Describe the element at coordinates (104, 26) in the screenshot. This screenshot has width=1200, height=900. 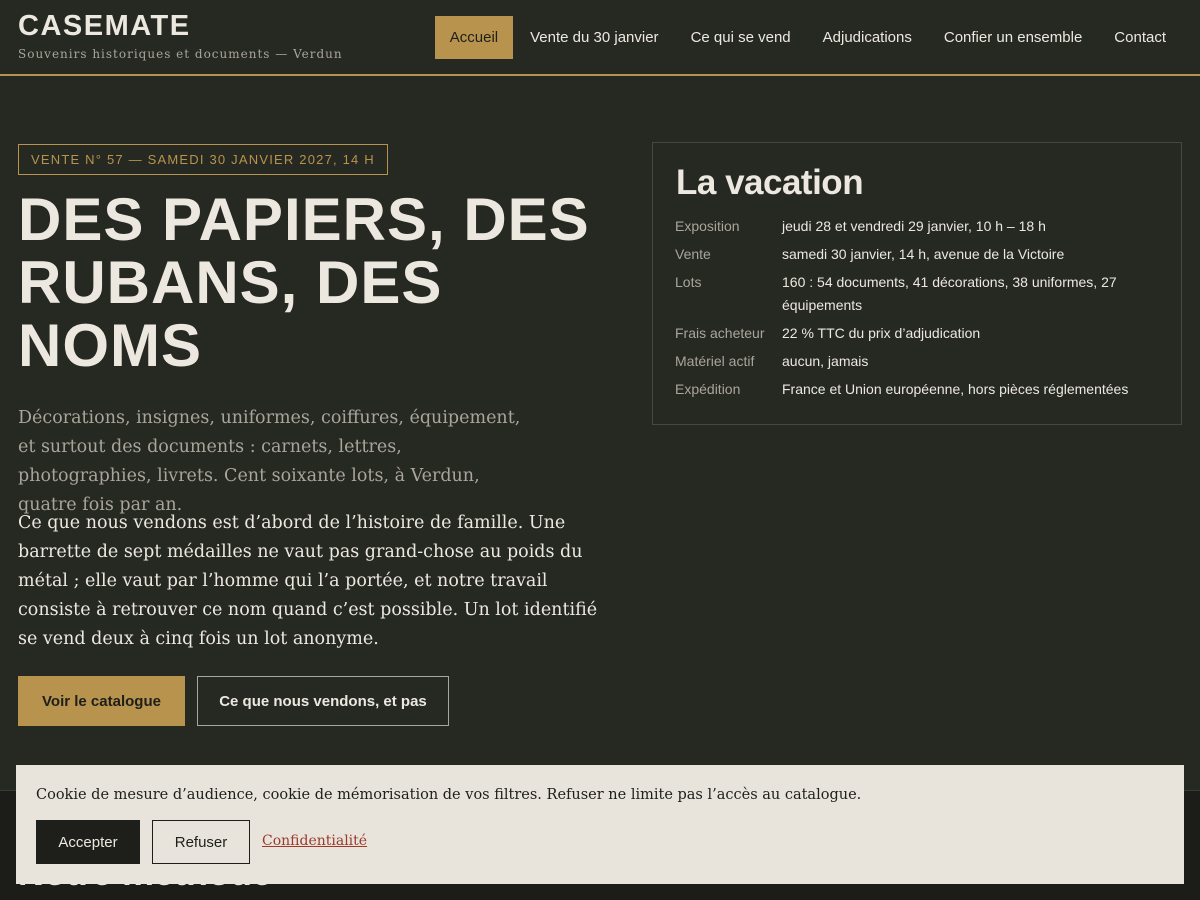
I see `brand-logo: CASEMATE` at that location.